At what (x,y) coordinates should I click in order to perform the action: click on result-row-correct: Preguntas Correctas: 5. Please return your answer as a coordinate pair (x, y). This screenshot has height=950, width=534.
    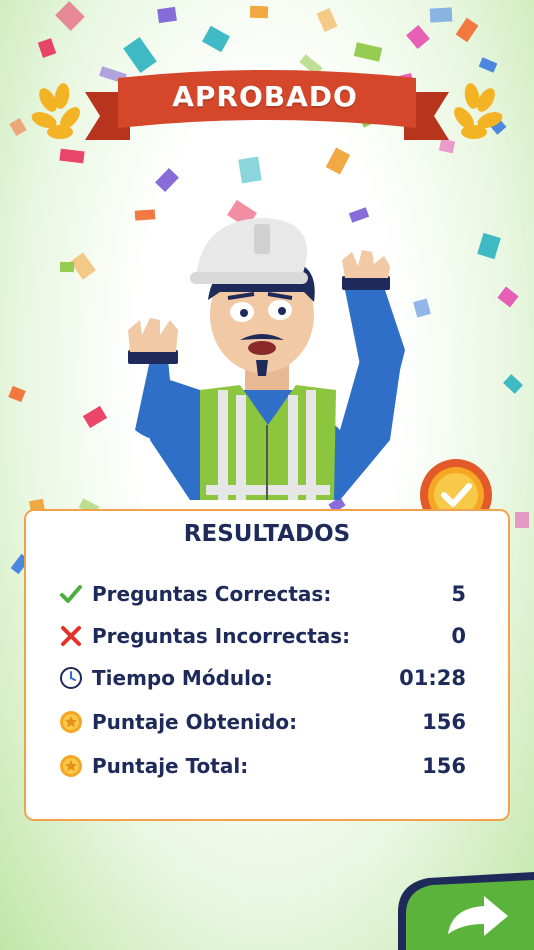
    Looking at the image, I should click on (262, 594).